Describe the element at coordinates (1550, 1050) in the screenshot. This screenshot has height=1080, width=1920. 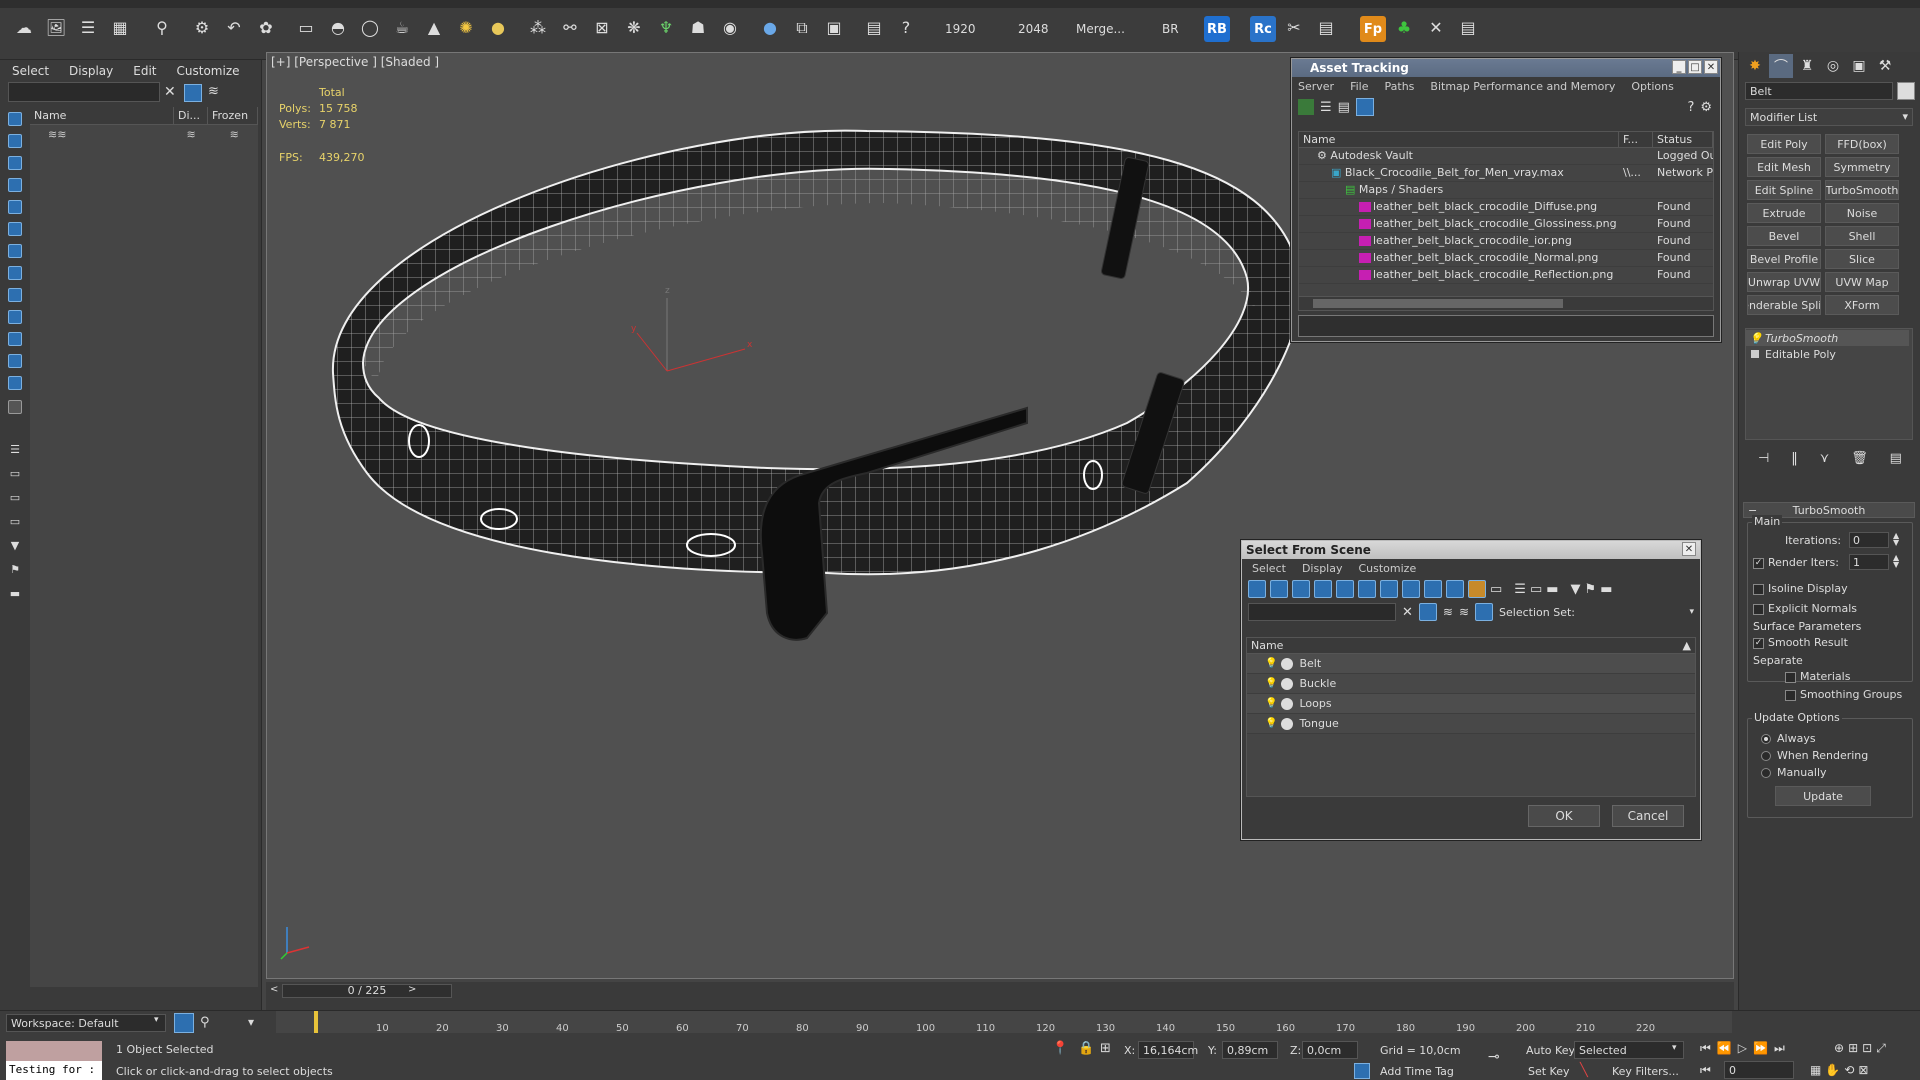
I see `auto-key-button: Auto Key` at that location.